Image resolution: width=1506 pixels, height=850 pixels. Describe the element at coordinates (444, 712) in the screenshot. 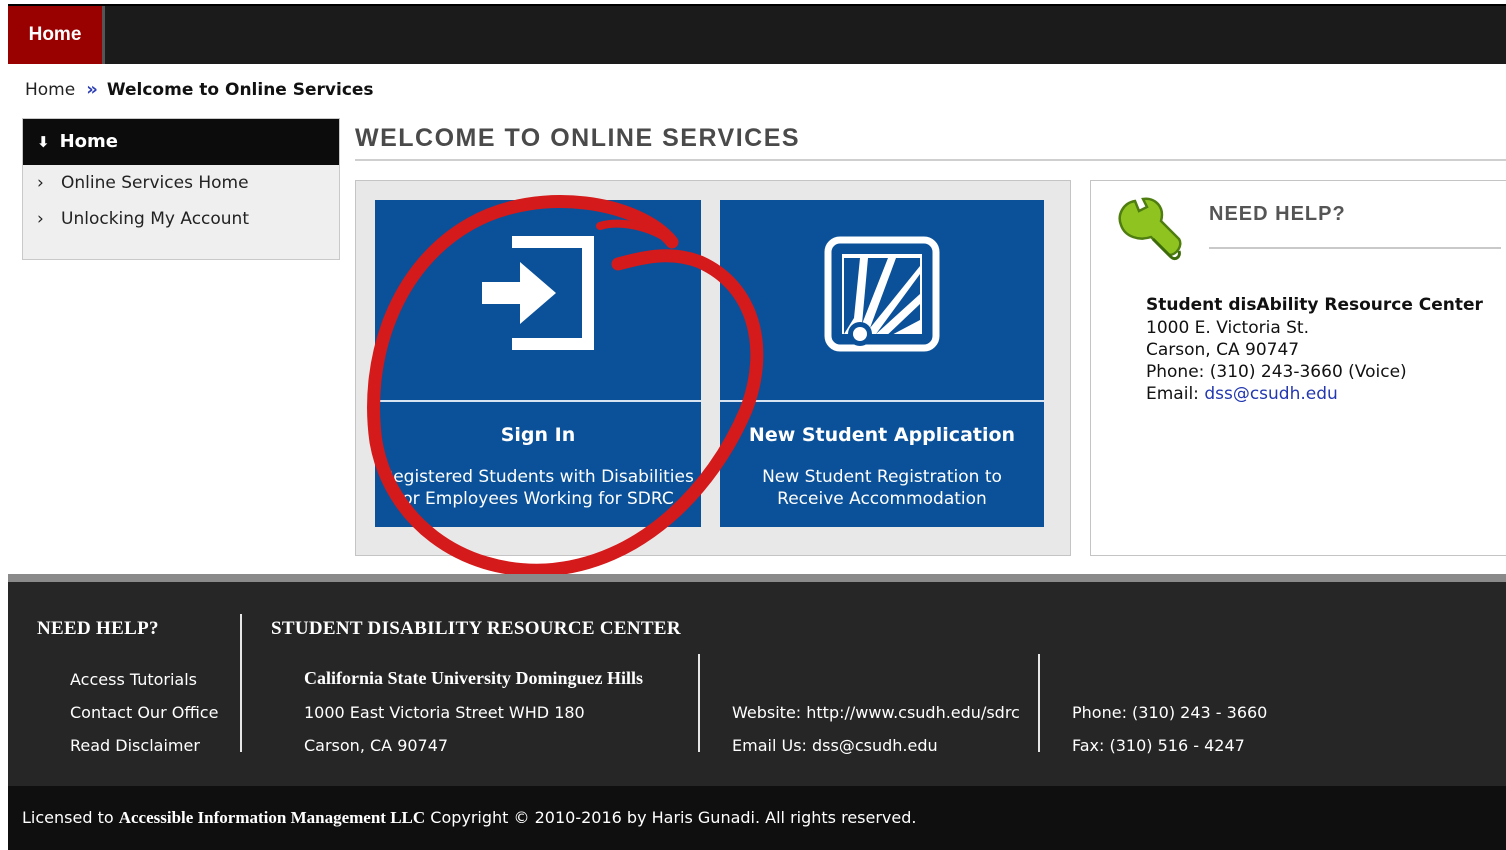

I see `footer-street: 1000 East Victoria Street WHD 180` at that location.